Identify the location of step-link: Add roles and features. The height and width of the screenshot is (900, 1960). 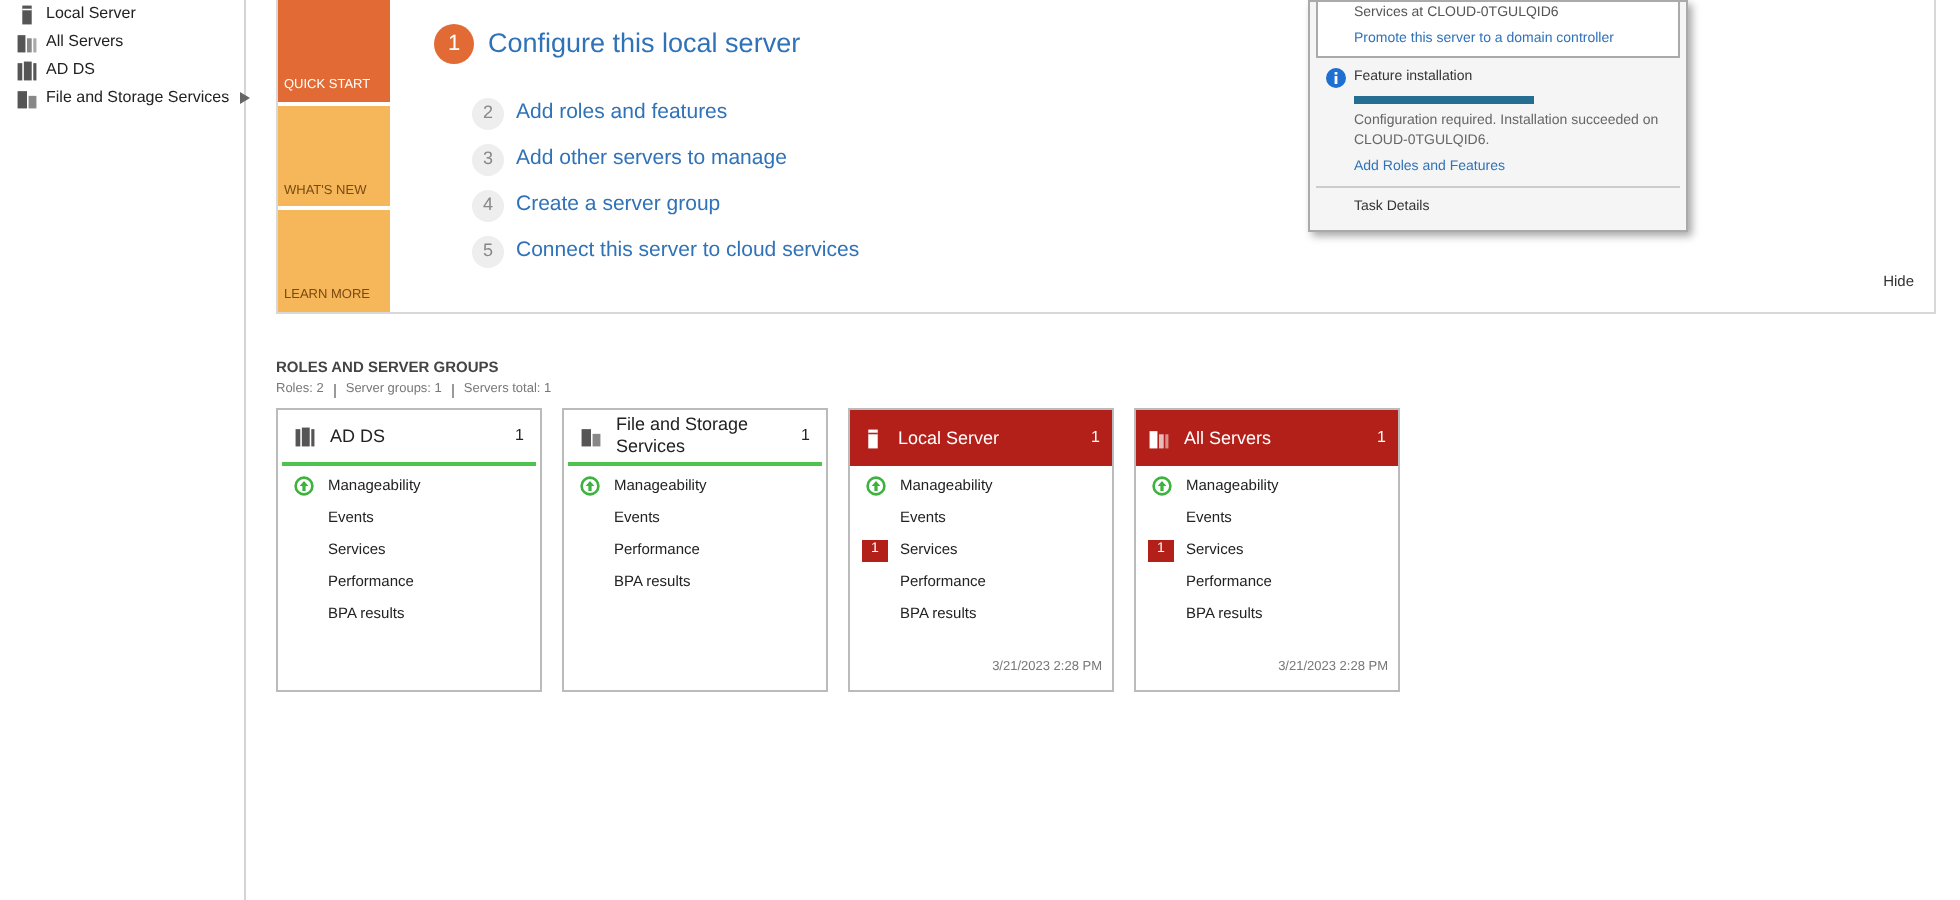
(622, 113).